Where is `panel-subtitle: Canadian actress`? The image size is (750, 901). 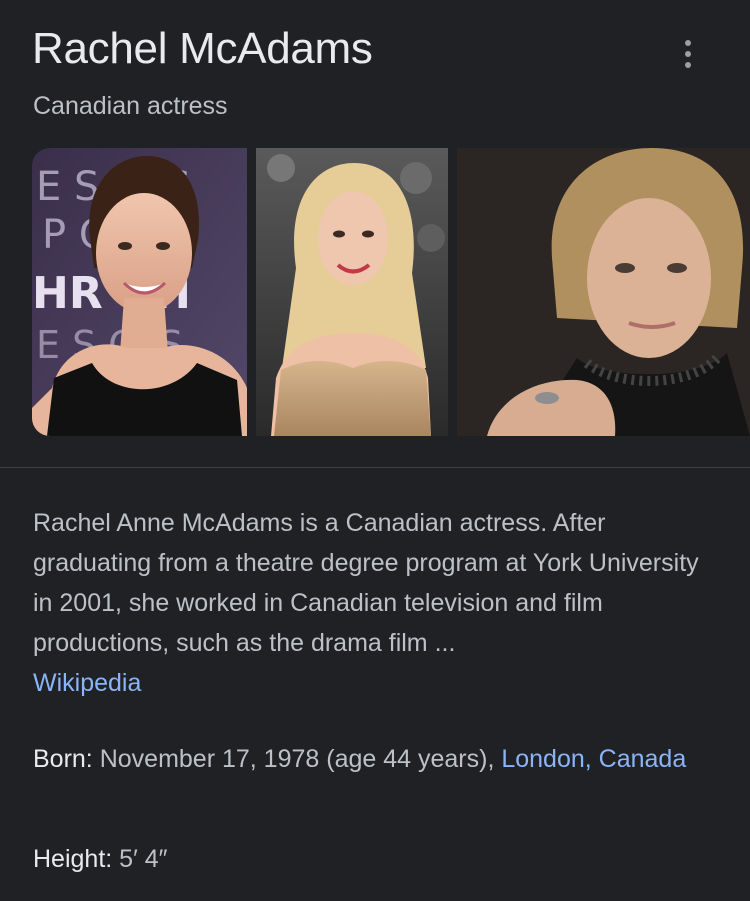
panel-subtitle: Canadian actress is located at coordinates (130, 106).